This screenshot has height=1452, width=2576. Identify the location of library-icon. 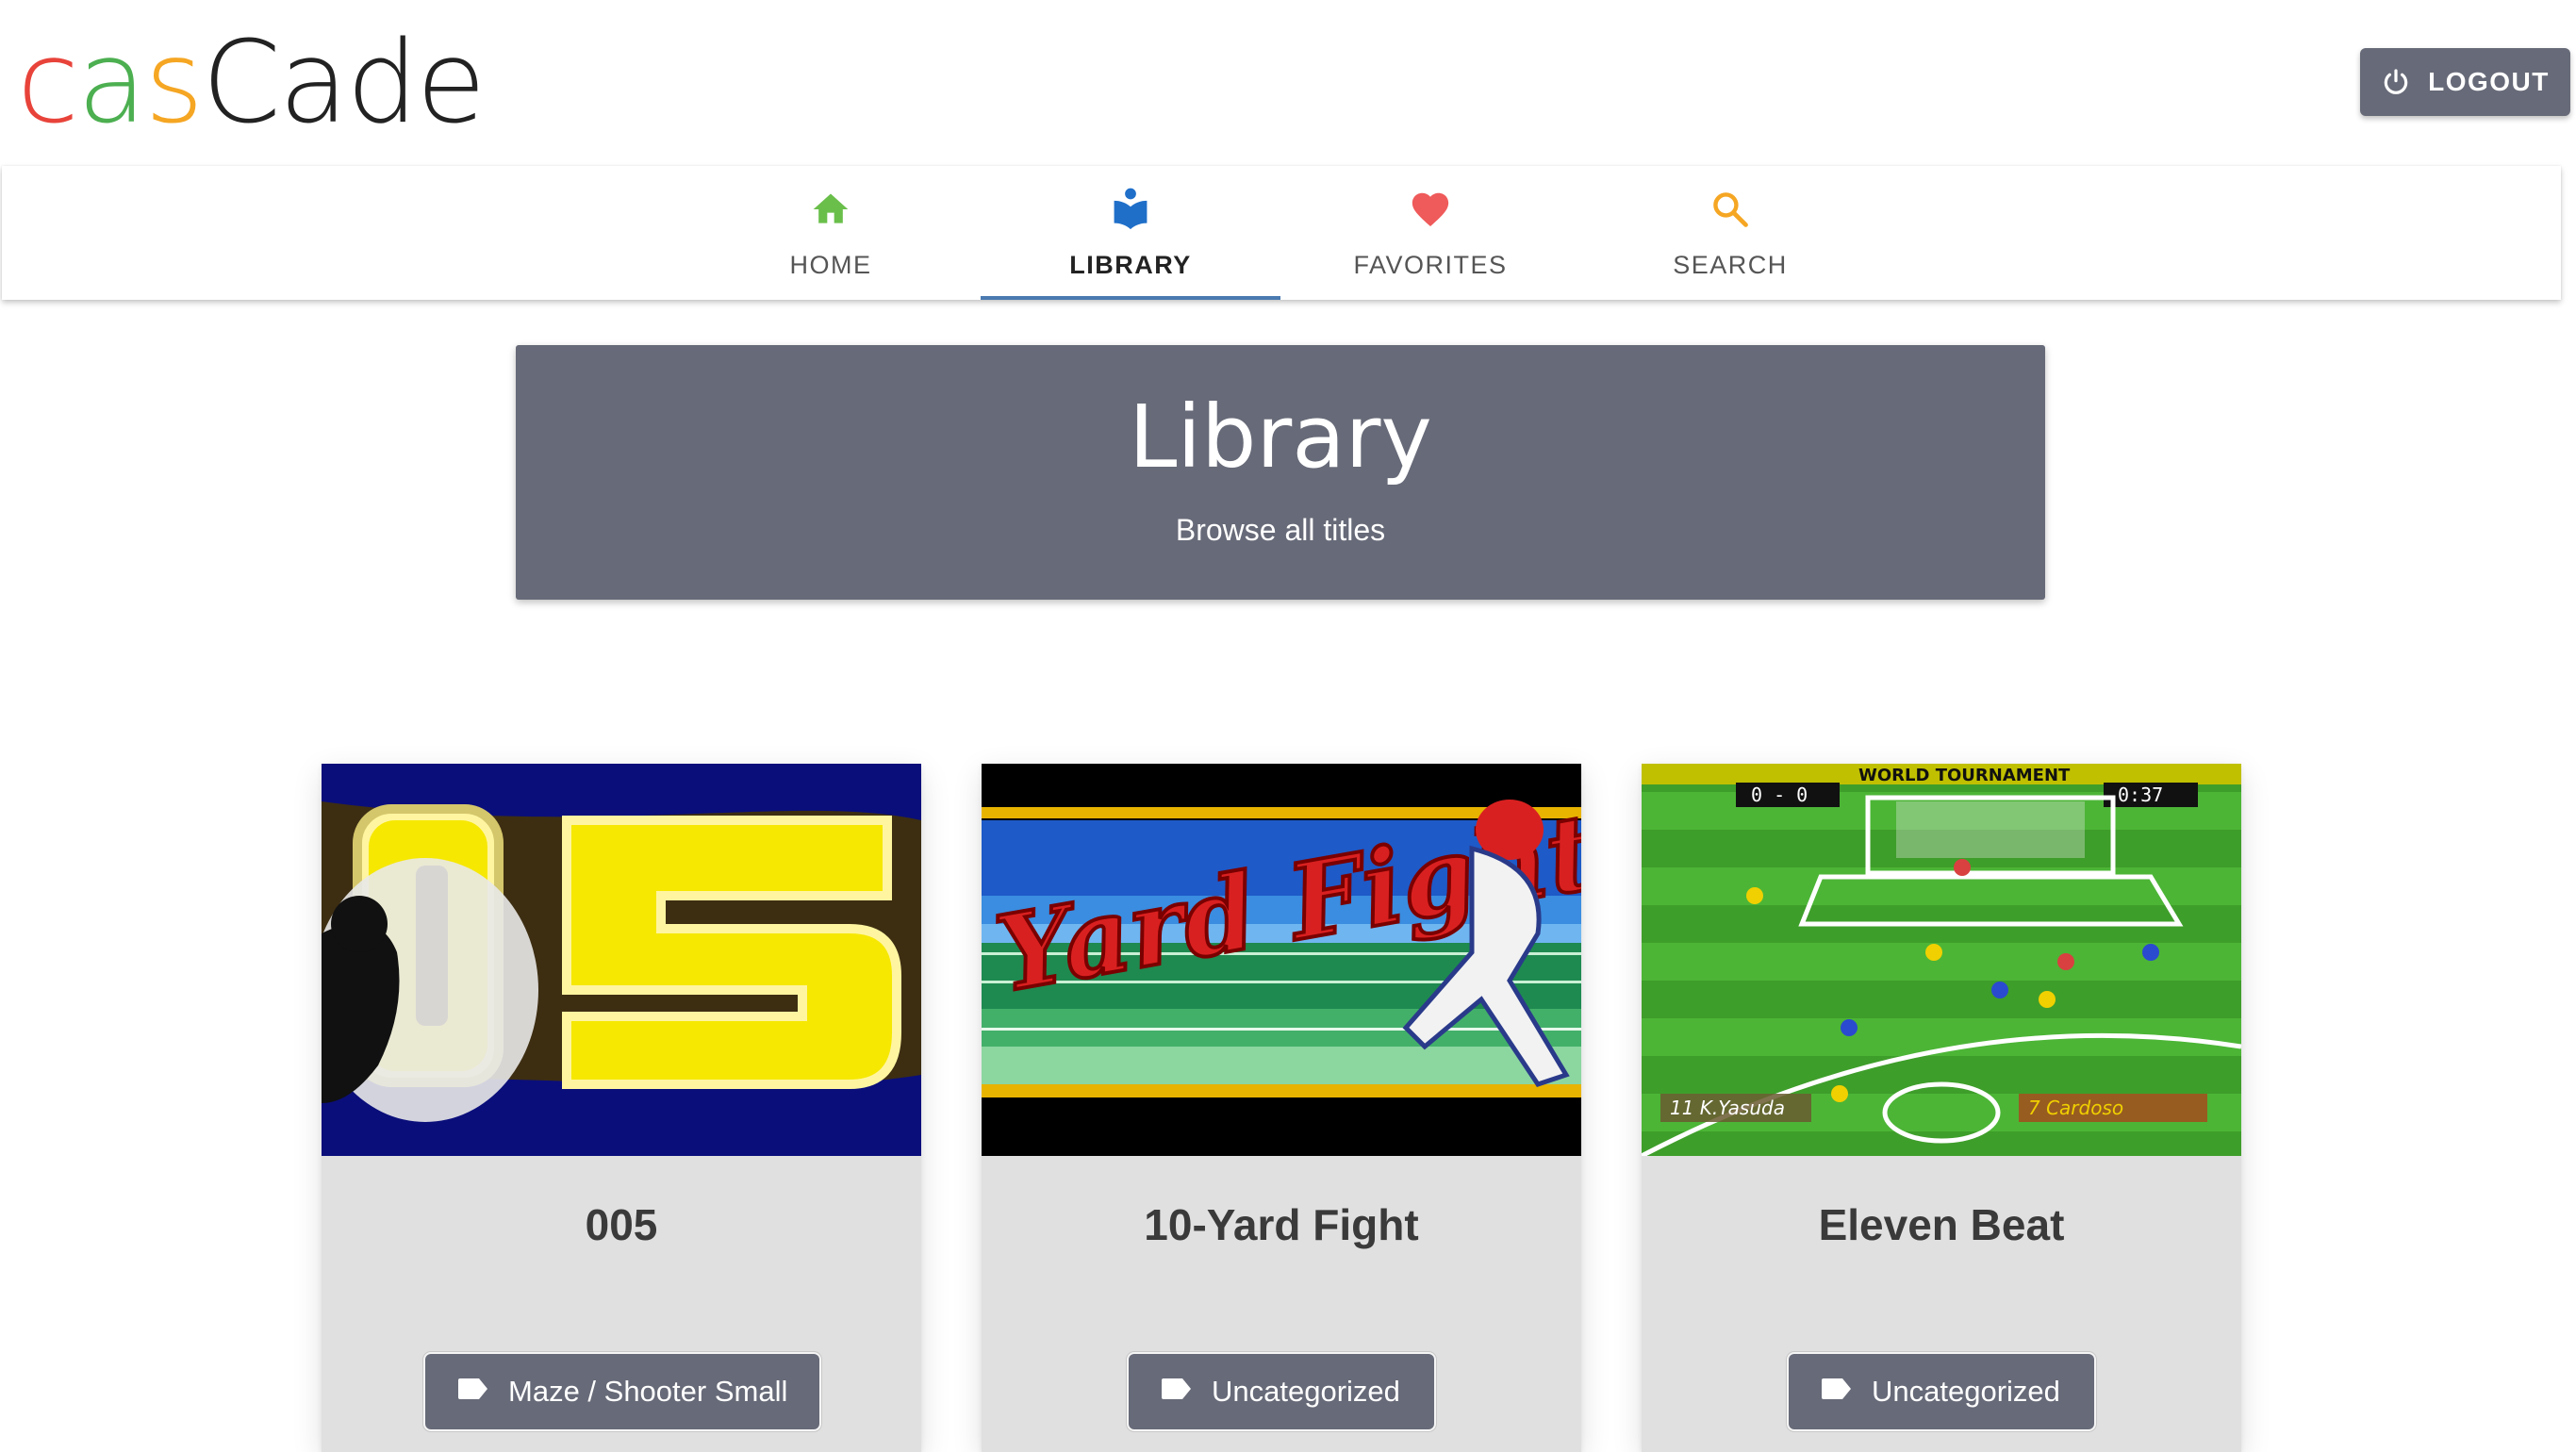
(1130, 209).